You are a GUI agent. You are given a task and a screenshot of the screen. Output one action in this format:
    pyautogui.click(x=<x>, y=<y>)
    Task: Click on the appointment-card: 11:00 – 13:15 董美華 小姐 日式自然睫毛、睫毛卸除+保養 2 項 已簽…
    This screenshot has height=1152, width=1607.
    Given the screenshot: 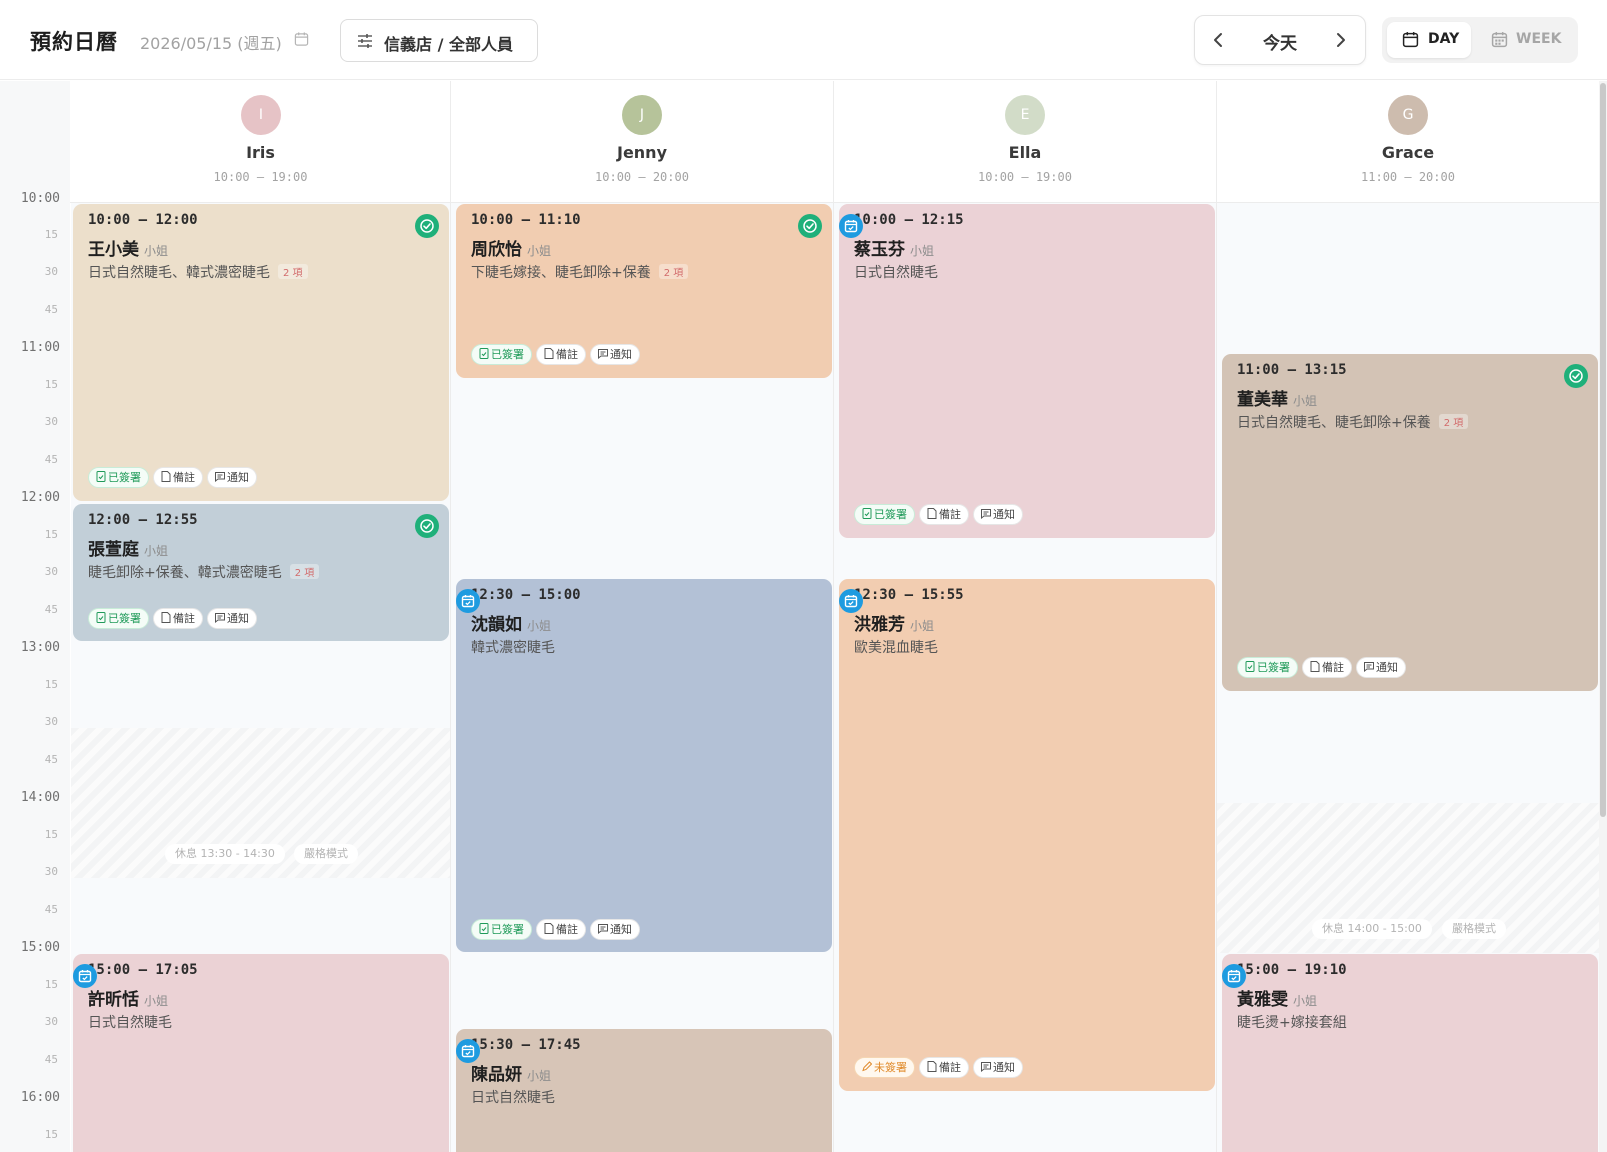 What is the action you would take?
    pyautogui.click(x=1410, y=522)
    